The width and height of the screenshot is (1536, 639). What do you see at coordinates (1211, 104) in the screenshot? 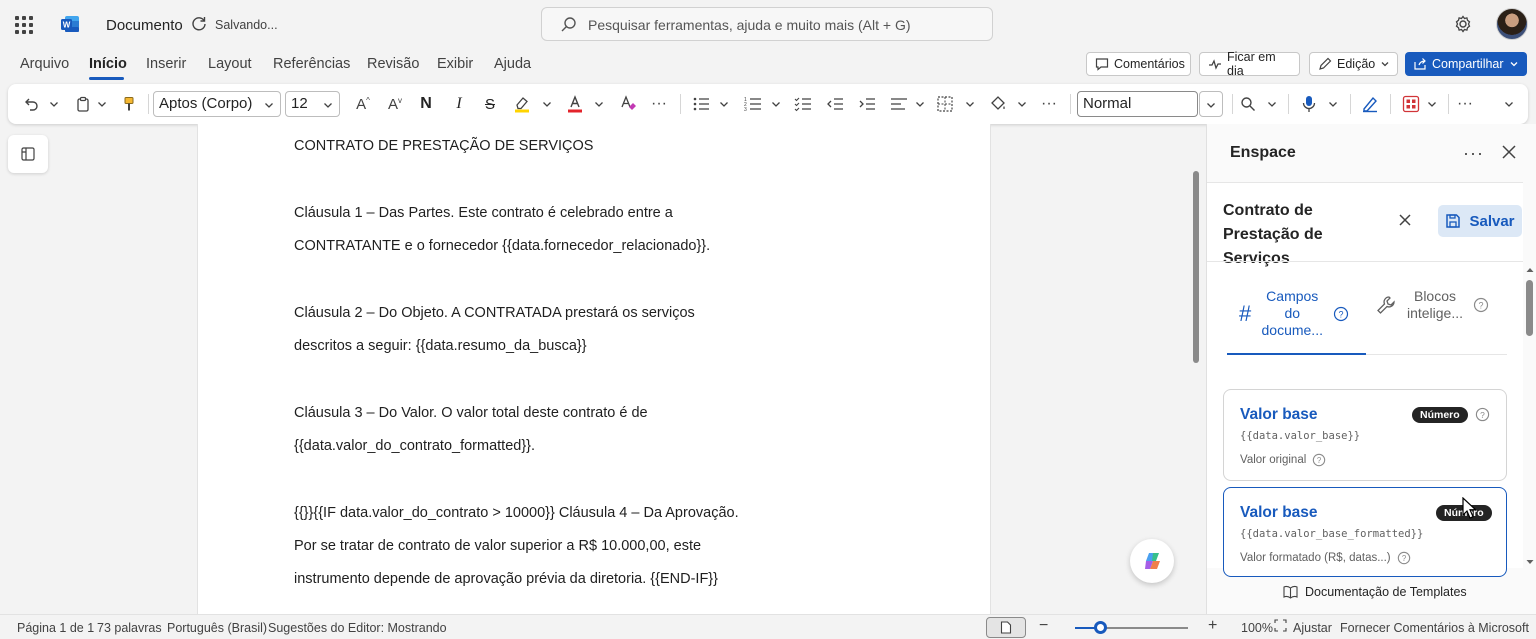
I see `style-dropdown` at bounding box center [1211, 104].